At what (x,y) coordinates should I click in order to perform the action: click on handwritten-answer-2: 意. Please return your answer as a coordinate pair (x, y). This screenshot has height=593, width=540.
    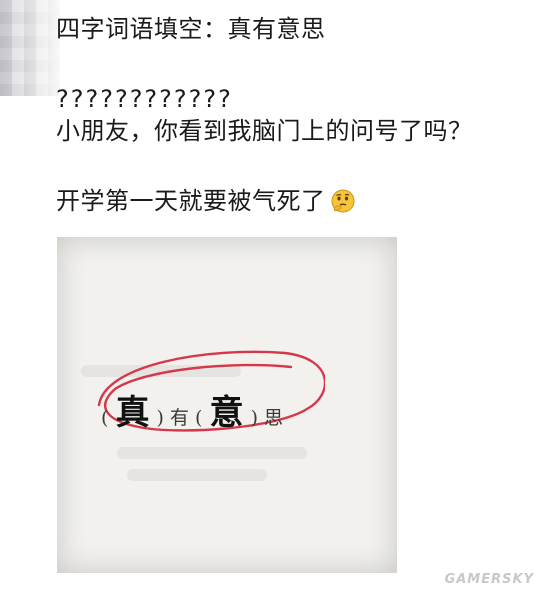
    Looking at the image, I should click on (226, 413).